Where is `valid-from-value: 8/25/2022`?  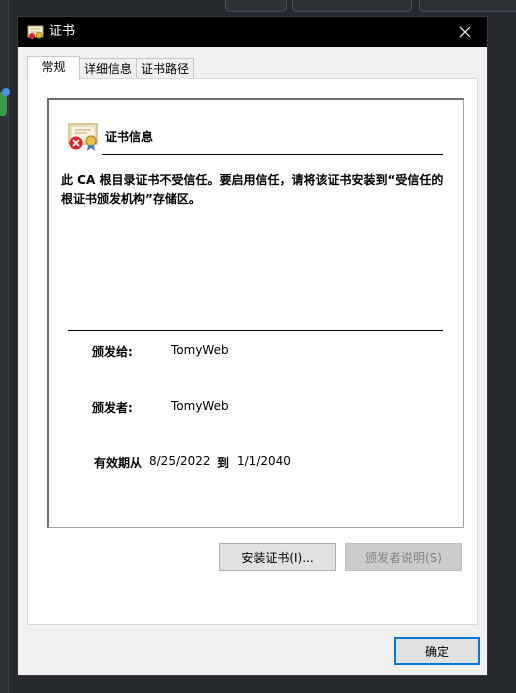
valid-from-value: 8/25/2022 is located at coordinates (180, 461).